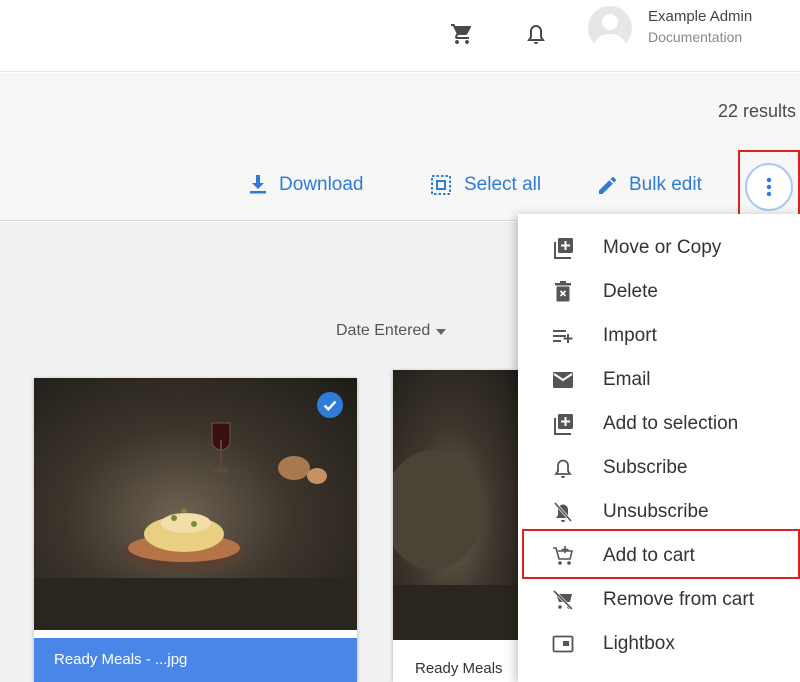 Image resolution: width=800 pixels, height=682 pixels. What do you see at coordinates (563, 600) in the screenshot?
I see `cart-remove-icon` at bounding box center [563, 600].